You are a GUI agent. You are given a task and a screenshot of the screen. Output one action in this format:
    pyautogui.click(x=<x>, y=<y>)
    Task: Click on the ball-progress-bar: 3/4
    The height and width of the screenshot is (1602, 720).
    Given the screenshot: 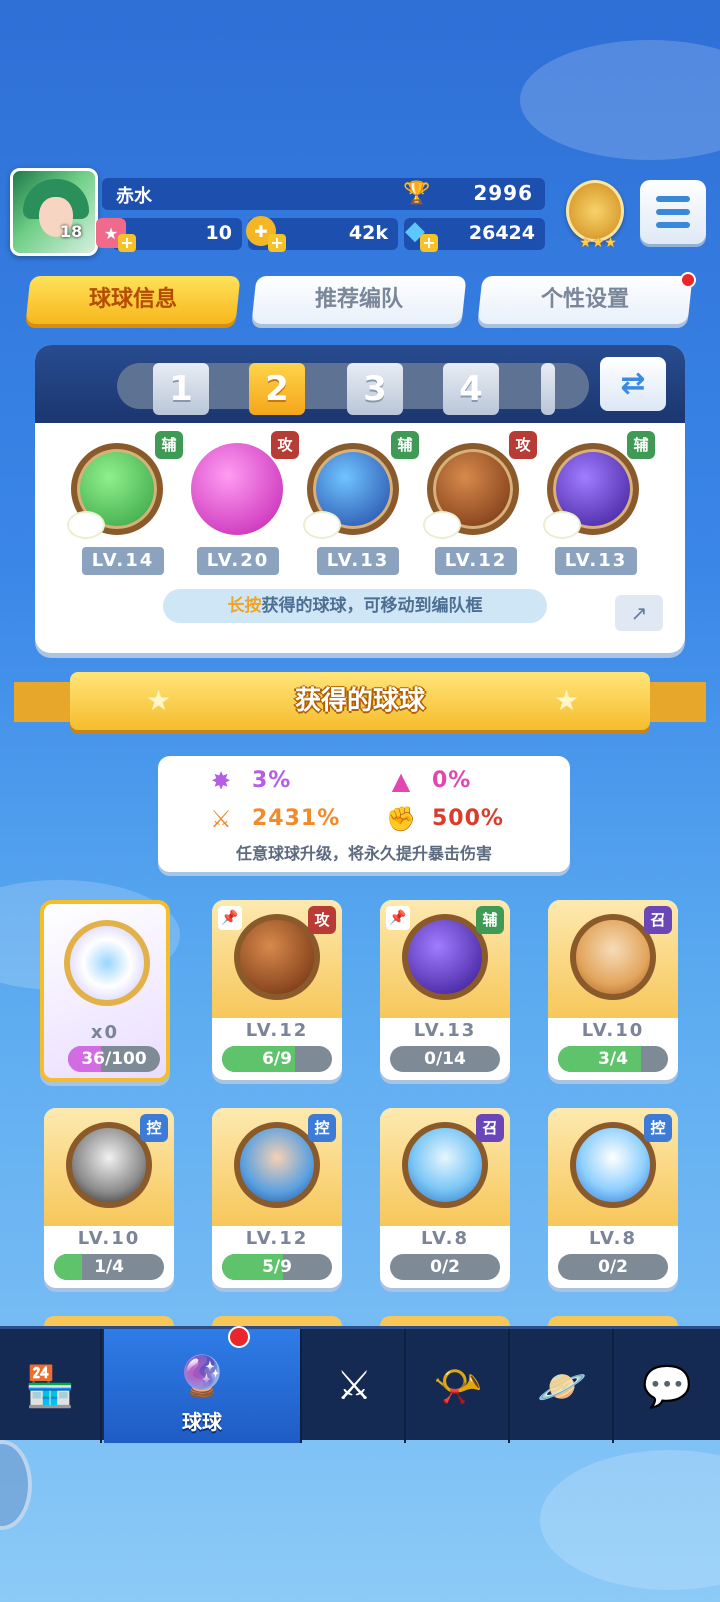 What is the action you would take?
    pyautogui.click(x=613, y=1059)
    